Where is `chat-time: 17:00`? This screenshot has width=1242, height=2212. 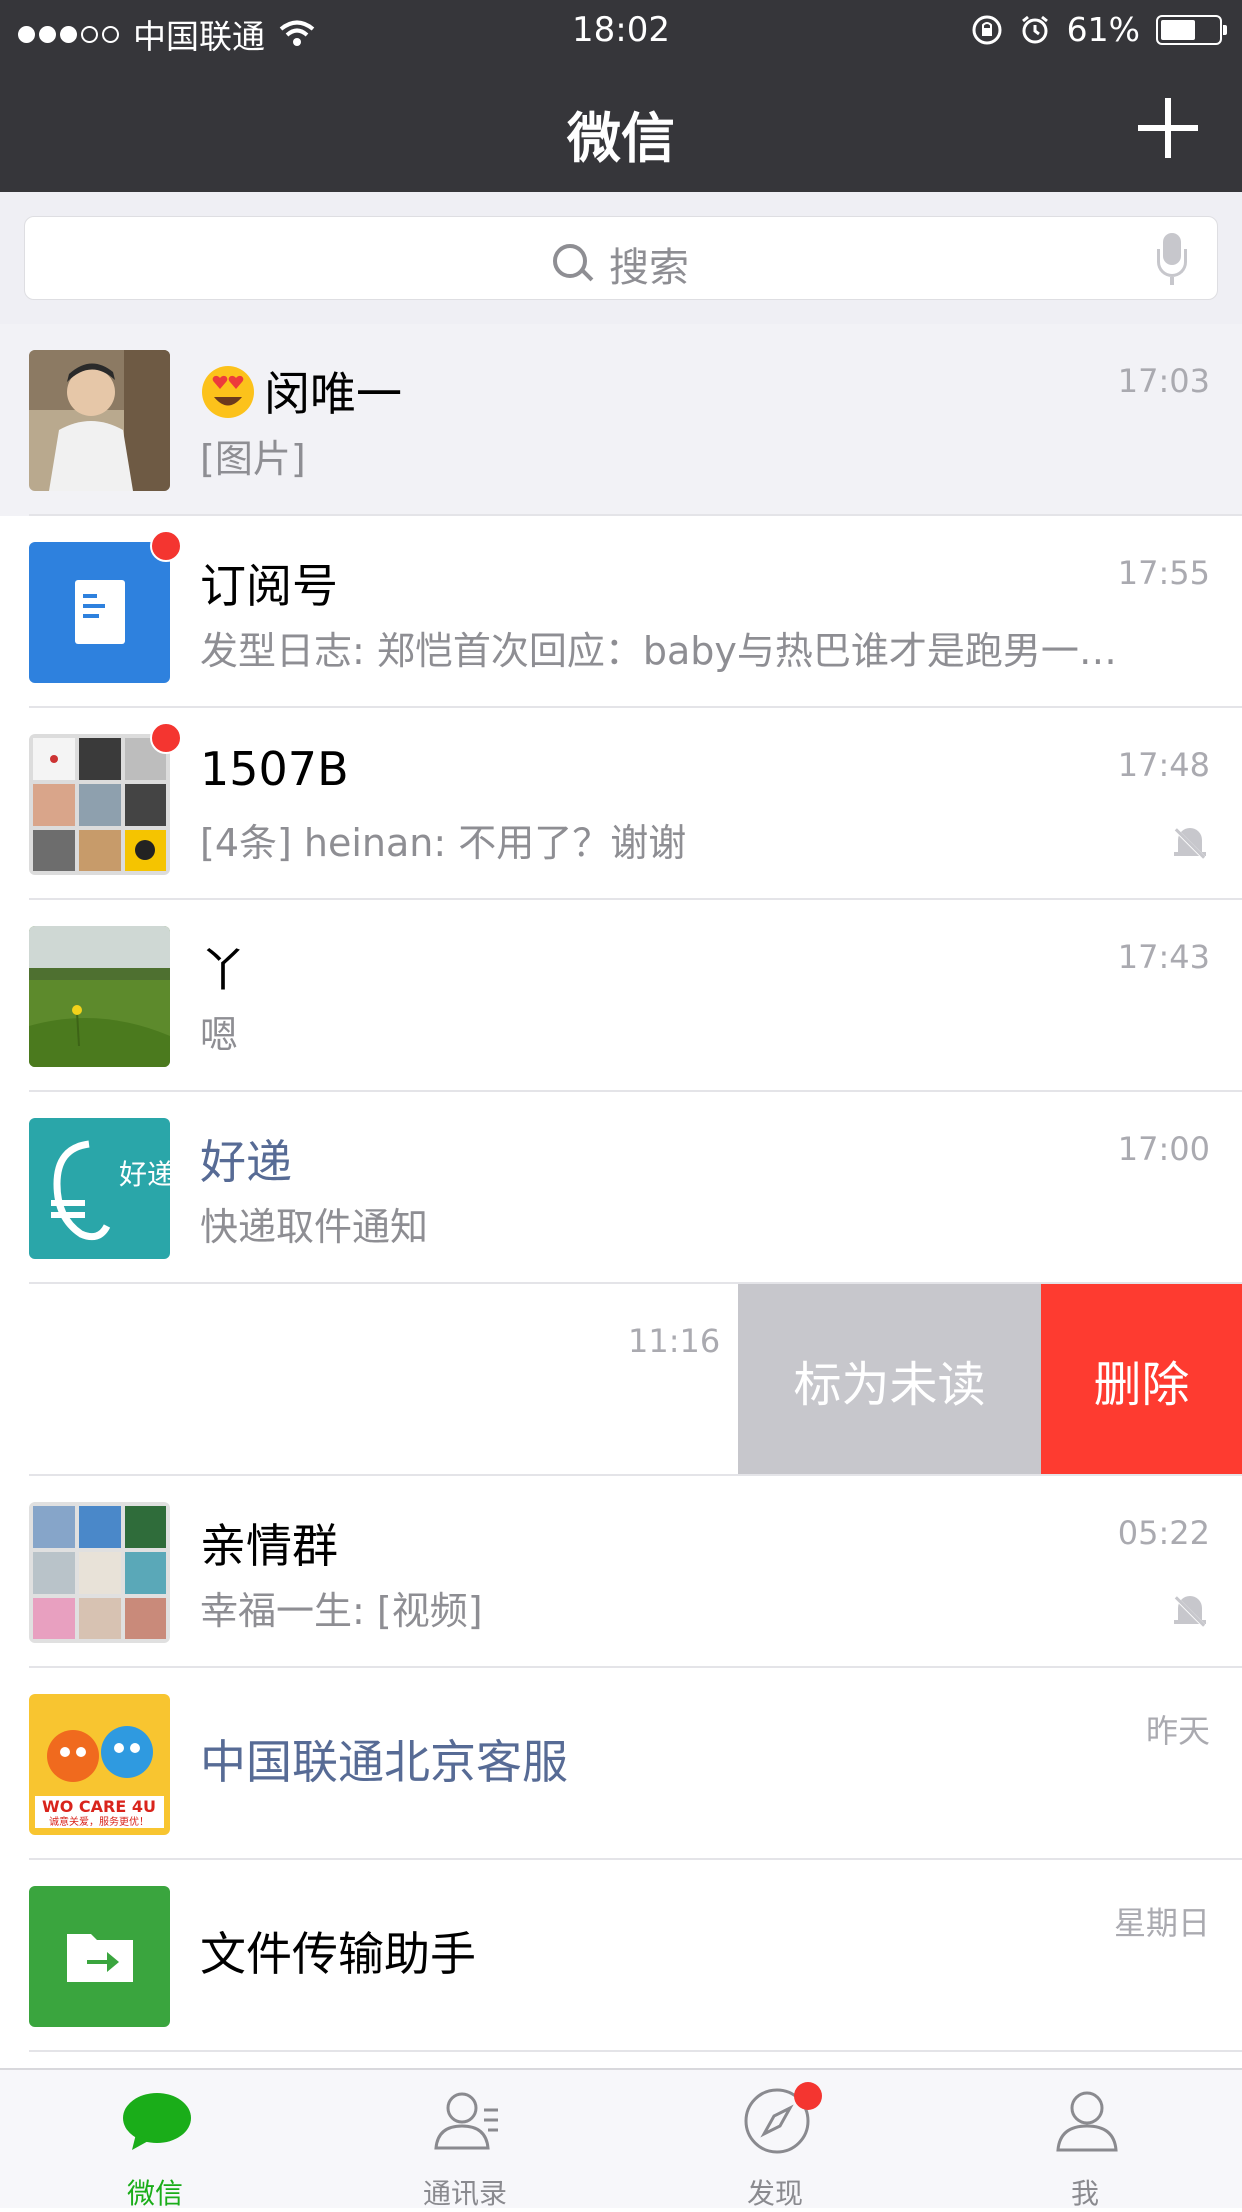
chat-time: 17:00 is located at coordinates (1163, 1149).